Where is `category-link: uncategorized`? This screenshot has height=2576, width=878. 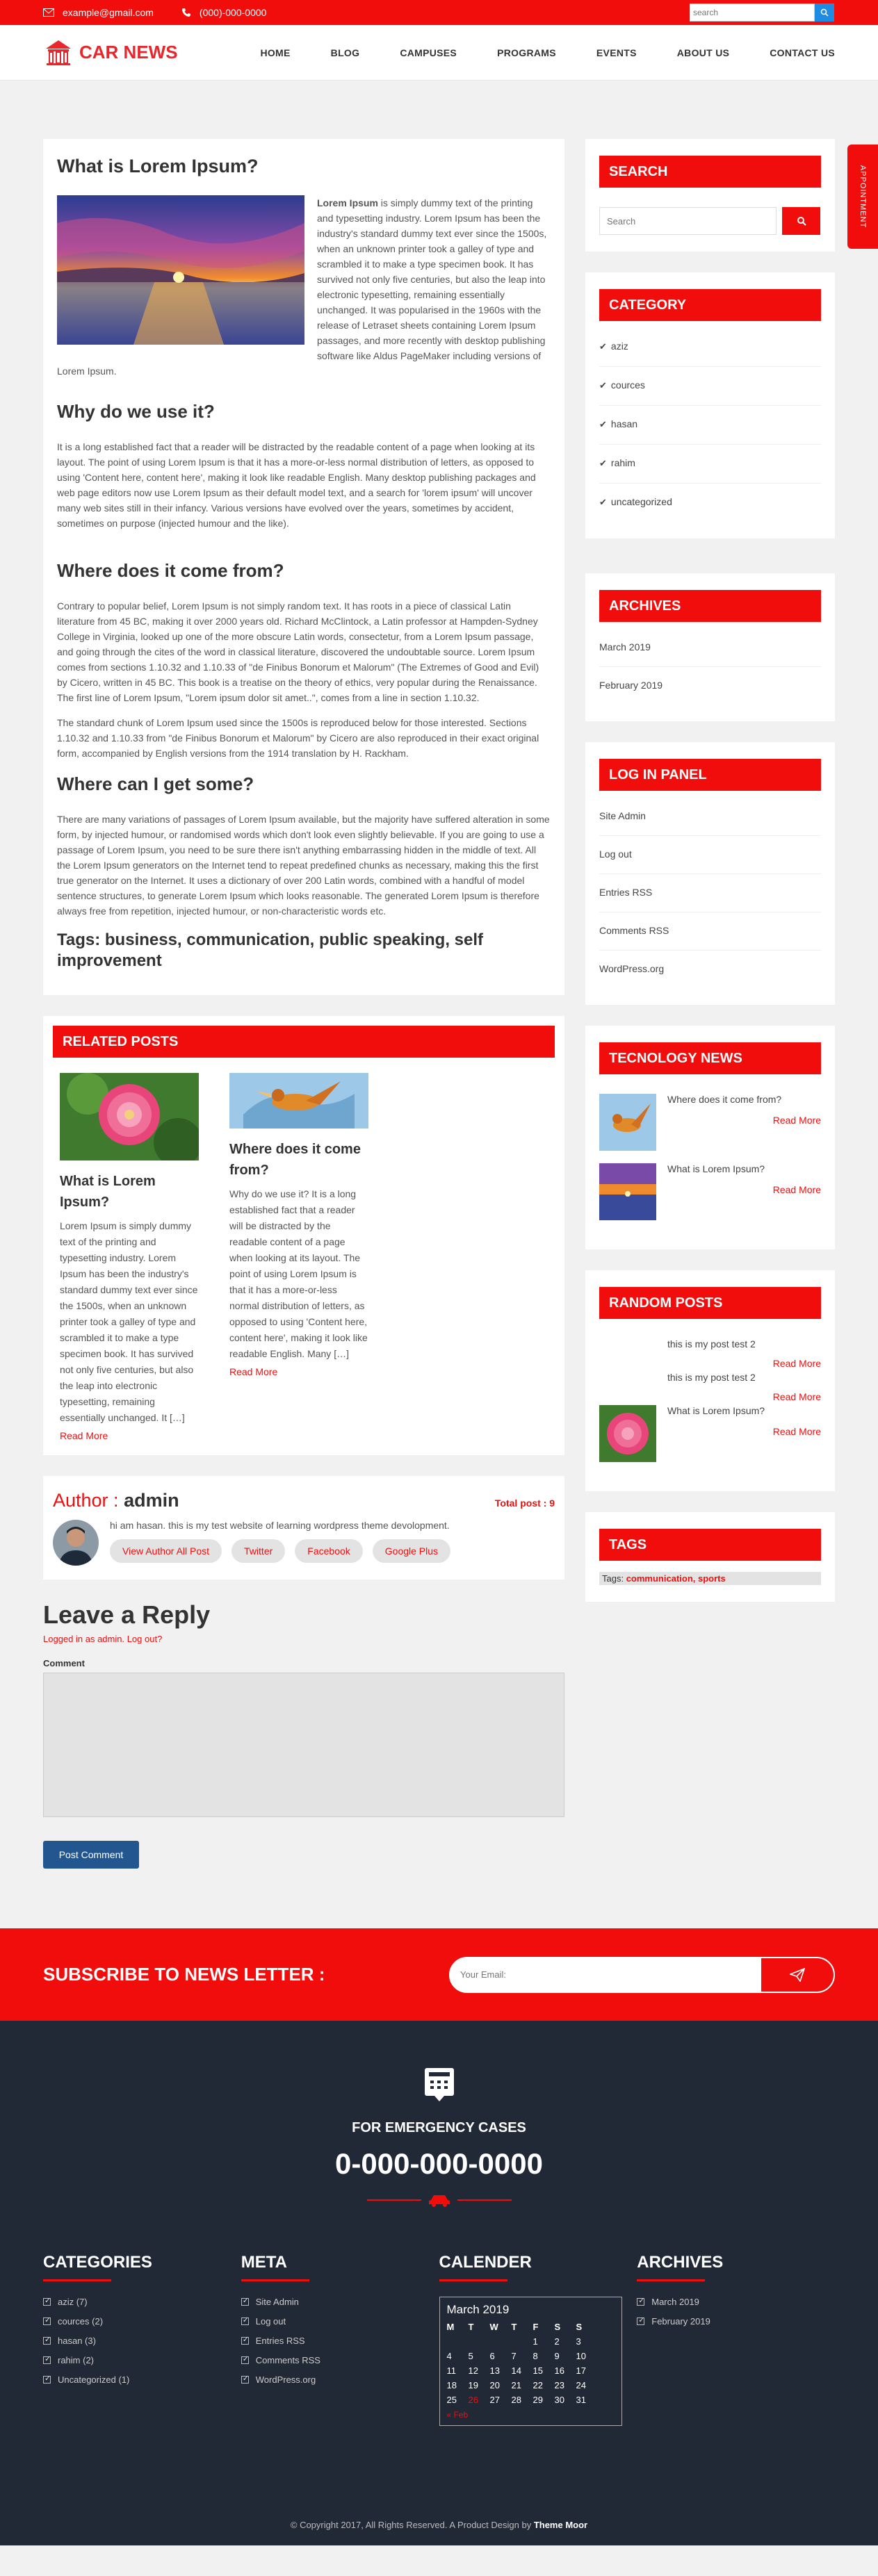 category-link: uncategorized is located at coordinates (710, 503).